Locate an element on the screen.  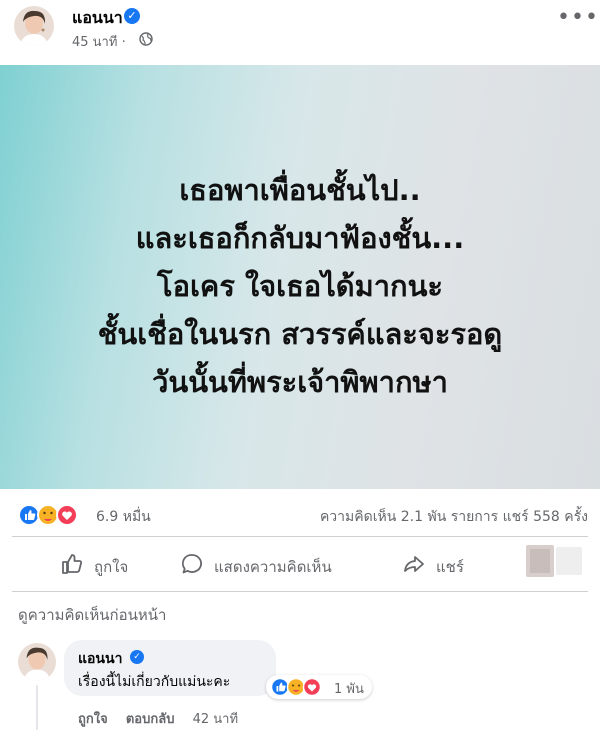
image-text-line: ชั้นเชื่อในนรก สวรรค์และจะรอดู is located at coordinates (300, 334).